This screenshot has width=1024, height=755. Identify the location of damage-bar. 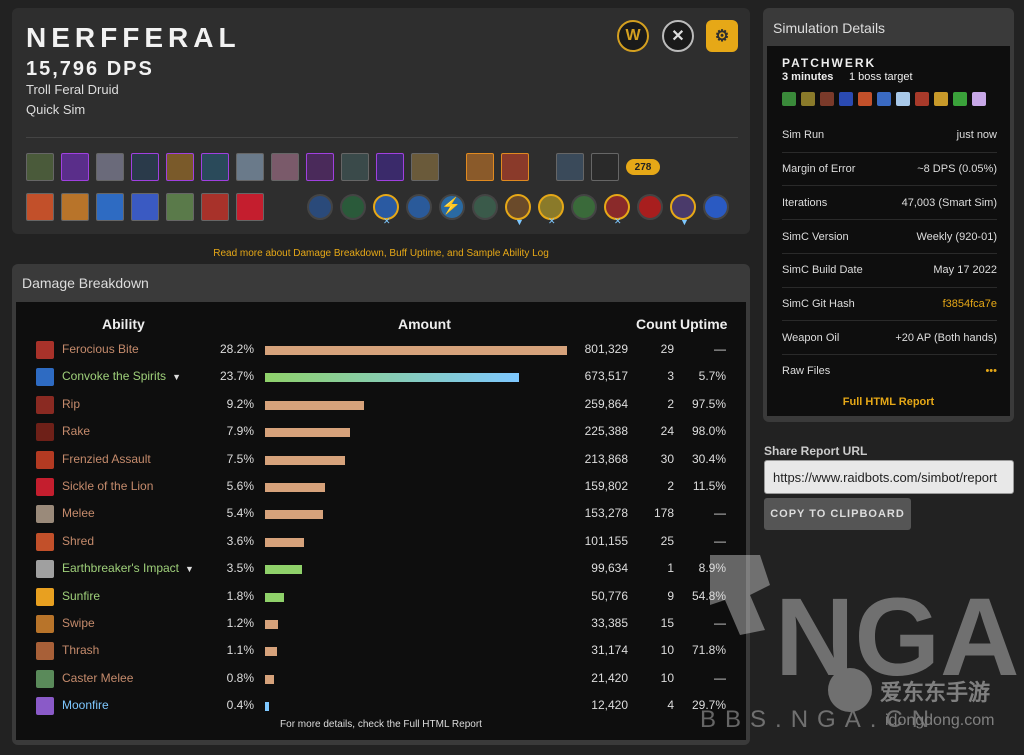
(267, 707).